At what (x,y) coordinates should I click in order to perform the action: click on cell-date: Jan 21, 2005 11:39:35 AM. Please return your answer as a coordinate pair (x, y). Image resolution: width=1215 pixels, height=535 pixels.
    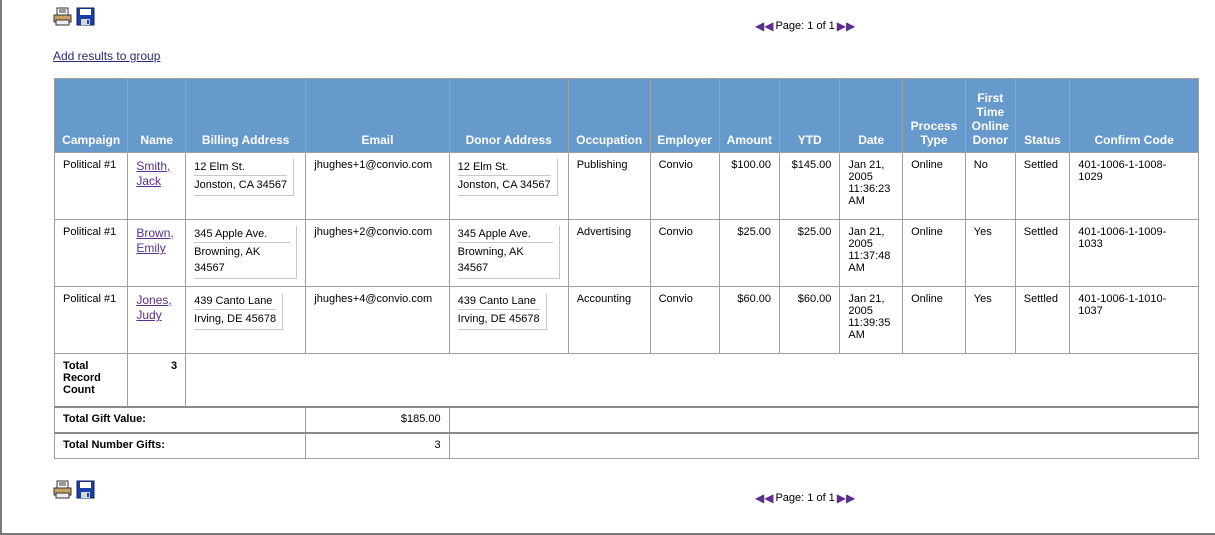
    Looking at the image, I should click on (871, 320).